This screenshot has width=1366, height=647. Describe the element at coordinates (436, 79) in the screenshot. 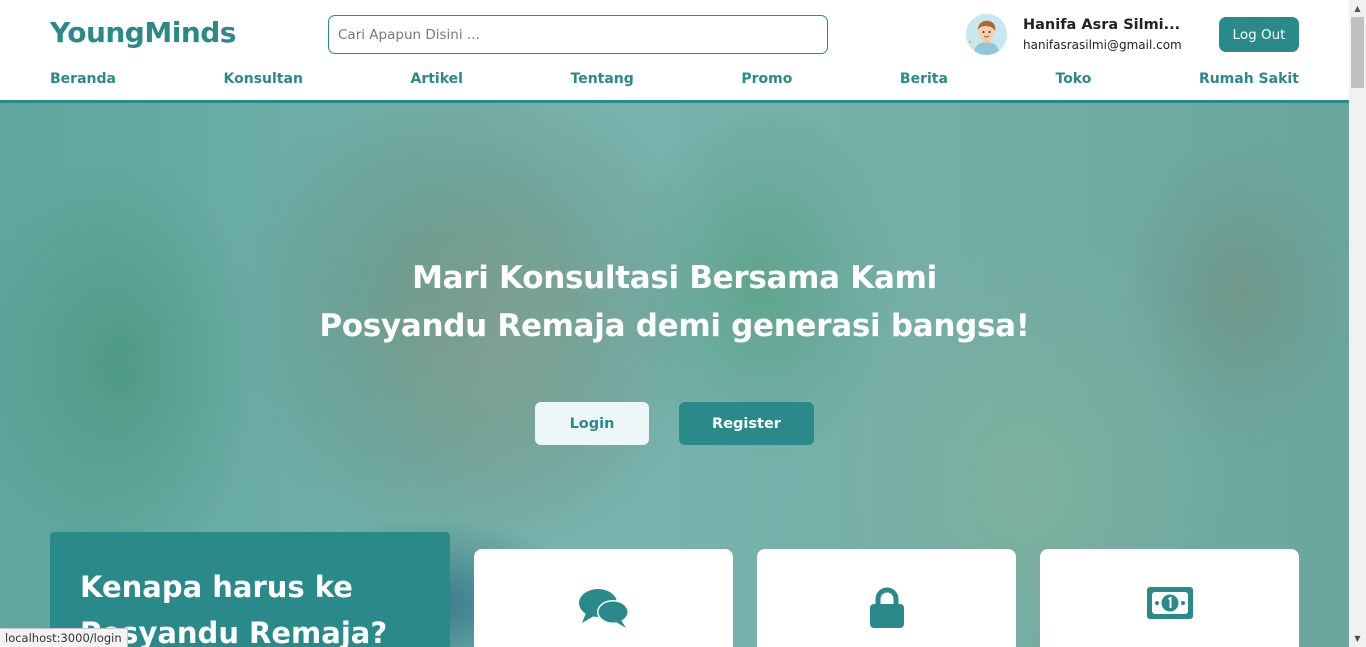

I see `nav-item-artikel: Artikel` at that location.